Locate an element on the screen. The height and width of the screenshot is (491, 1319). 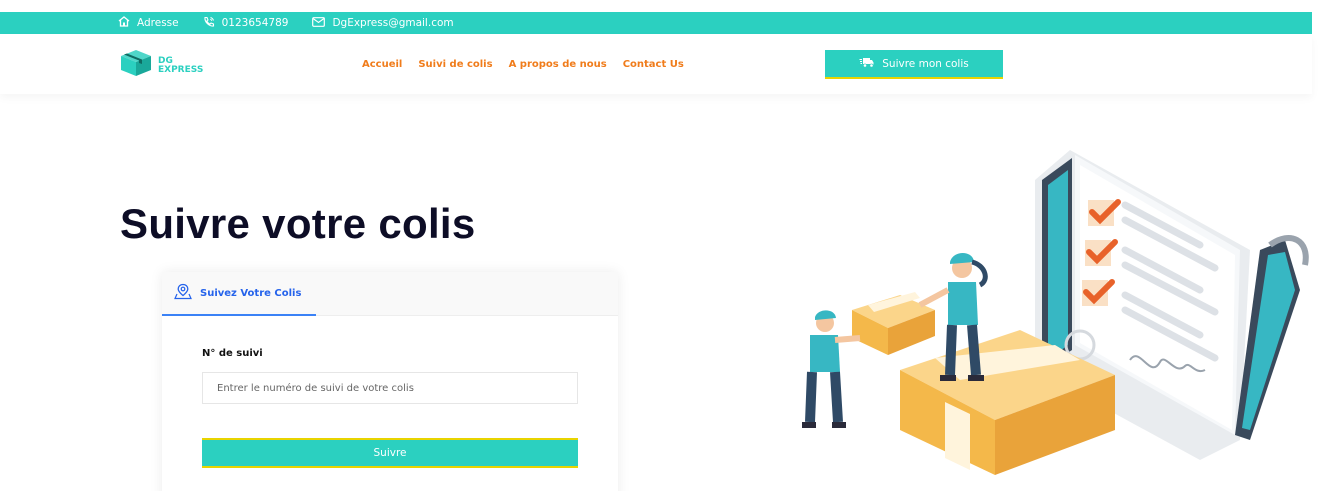
courier-left-illustration is located at coordinates (831, 369).